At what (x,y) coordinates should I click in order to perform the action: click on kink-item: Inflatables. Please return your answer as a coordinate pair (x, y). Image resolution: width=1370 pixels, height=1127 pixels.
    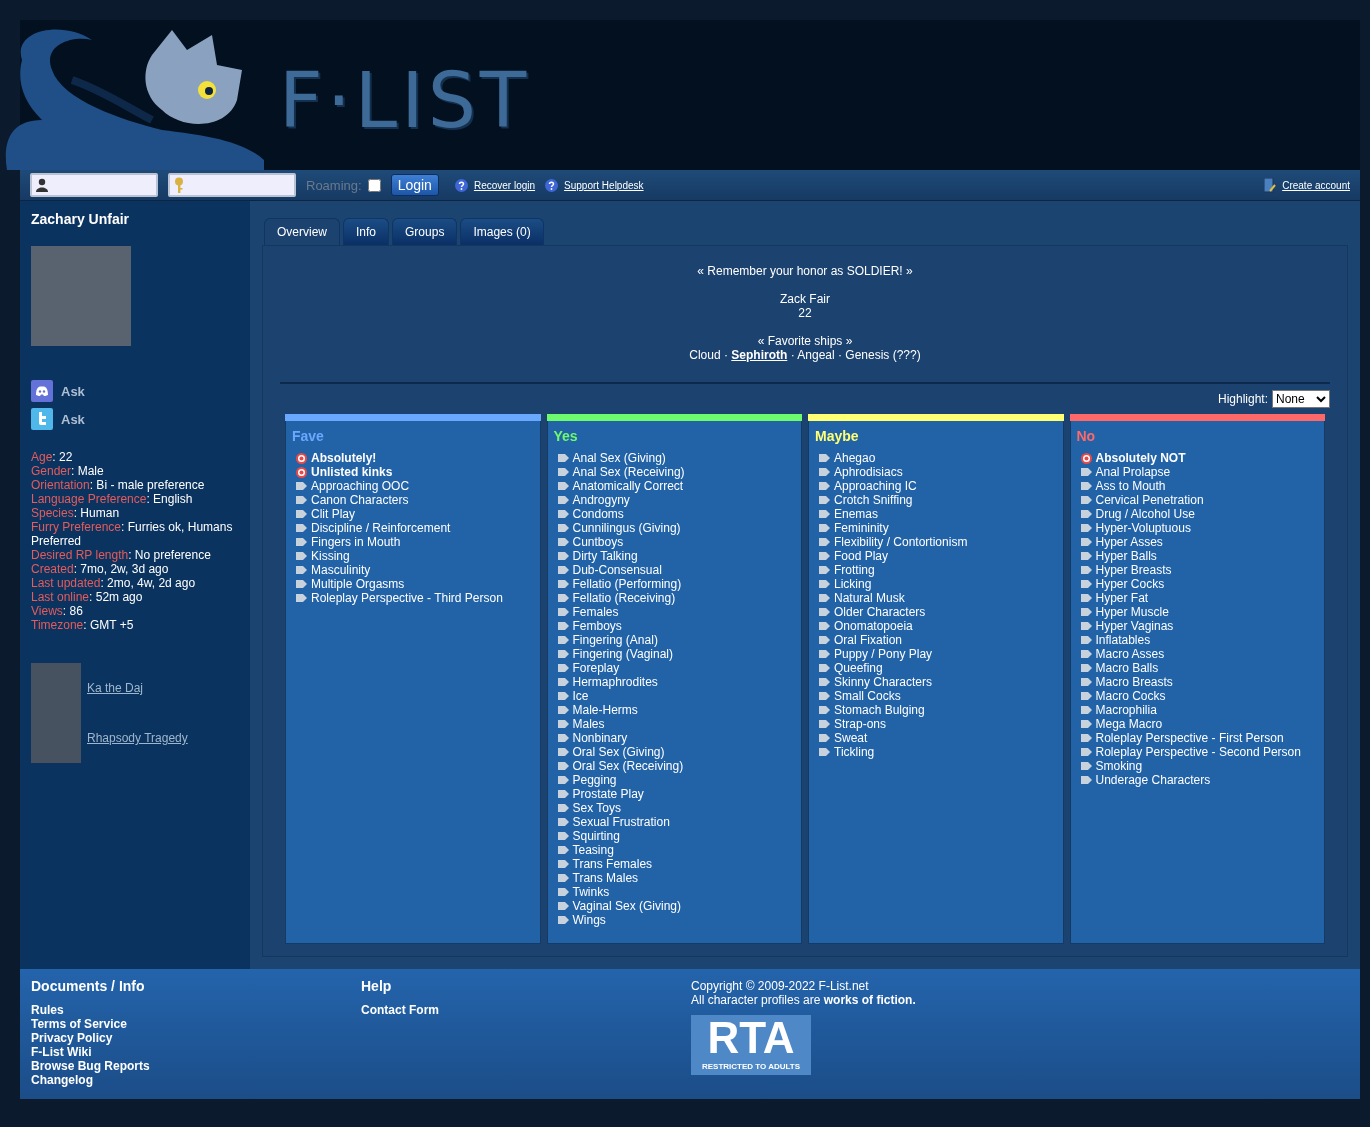
    Looking at the image, I should click on (1123, 640).